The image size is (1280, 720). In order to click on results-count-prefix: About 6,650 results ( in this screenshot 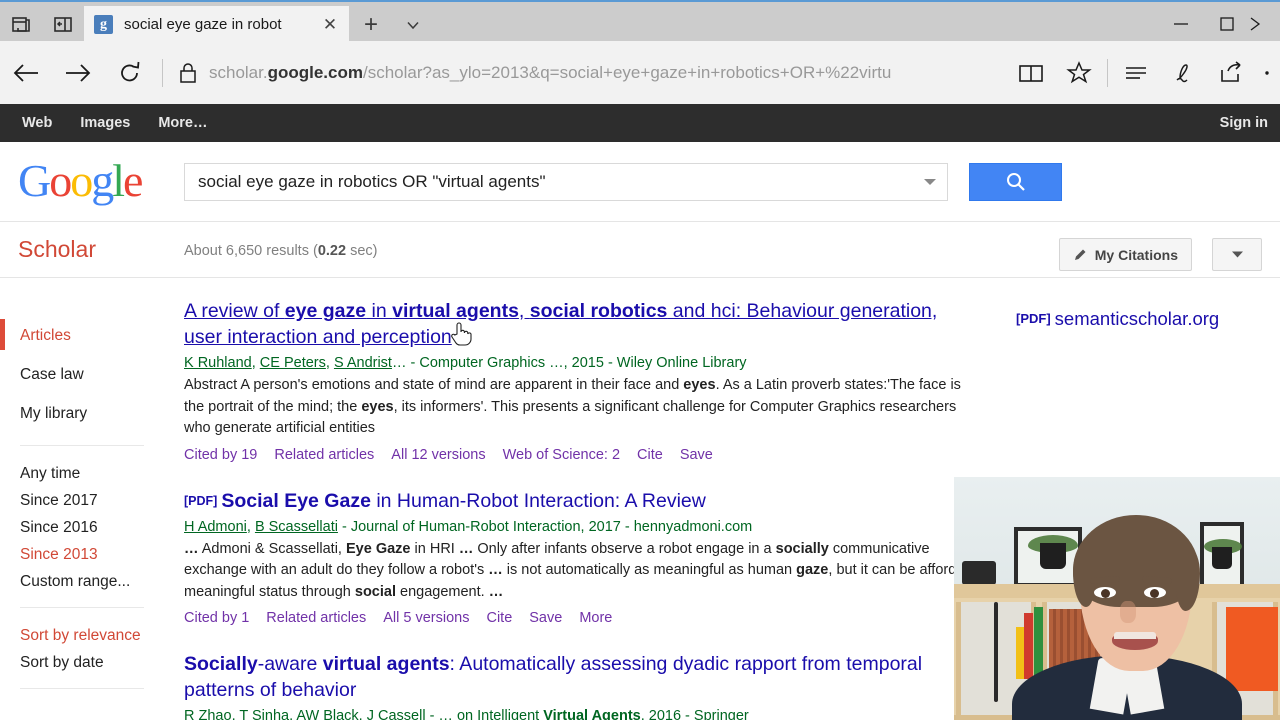, I will do `click(251, 251)`.